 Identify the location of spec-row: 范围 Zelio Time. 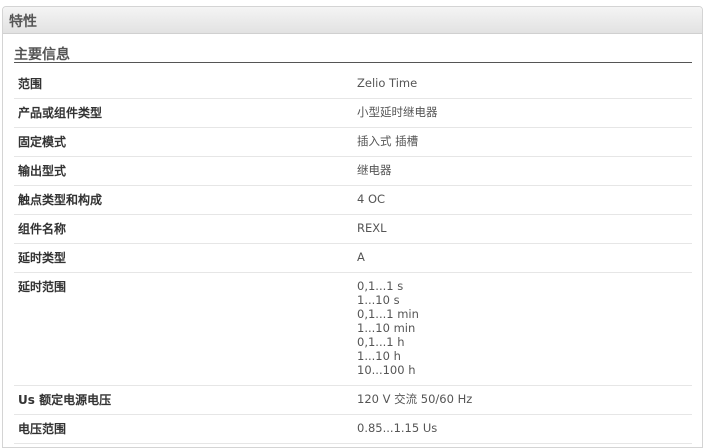
(353, 84).